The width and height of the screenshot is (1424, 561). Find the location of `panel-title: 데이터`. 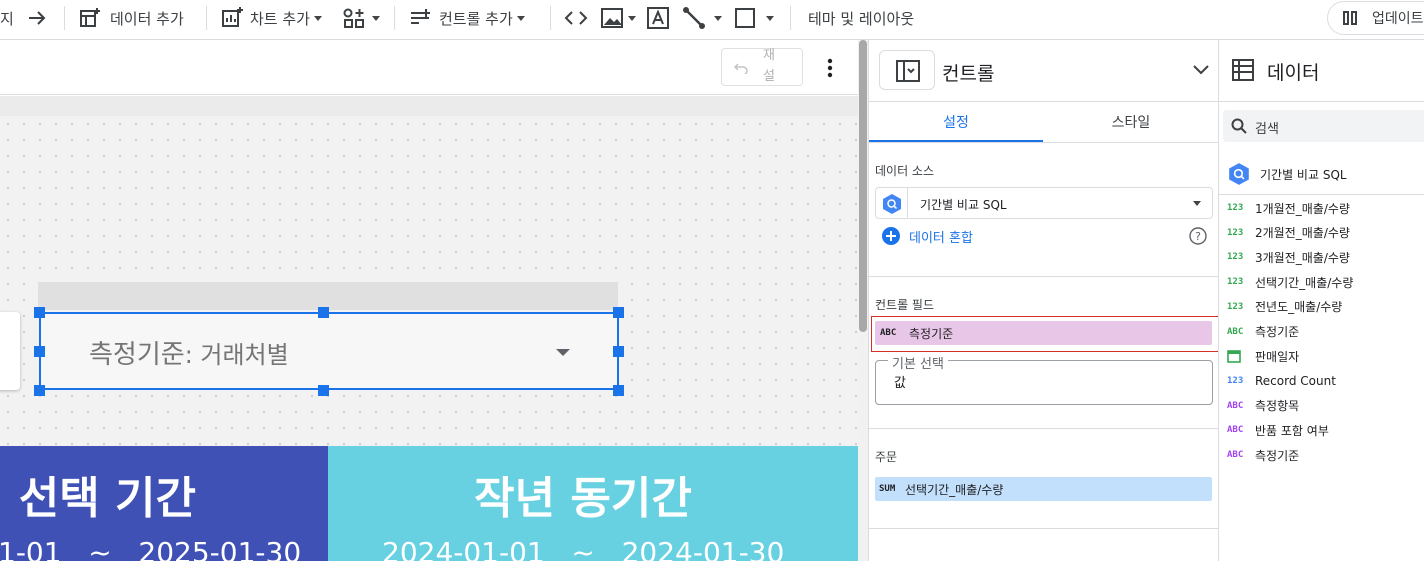

panel-title: 데이터 is located at coordinates (1293, 73).